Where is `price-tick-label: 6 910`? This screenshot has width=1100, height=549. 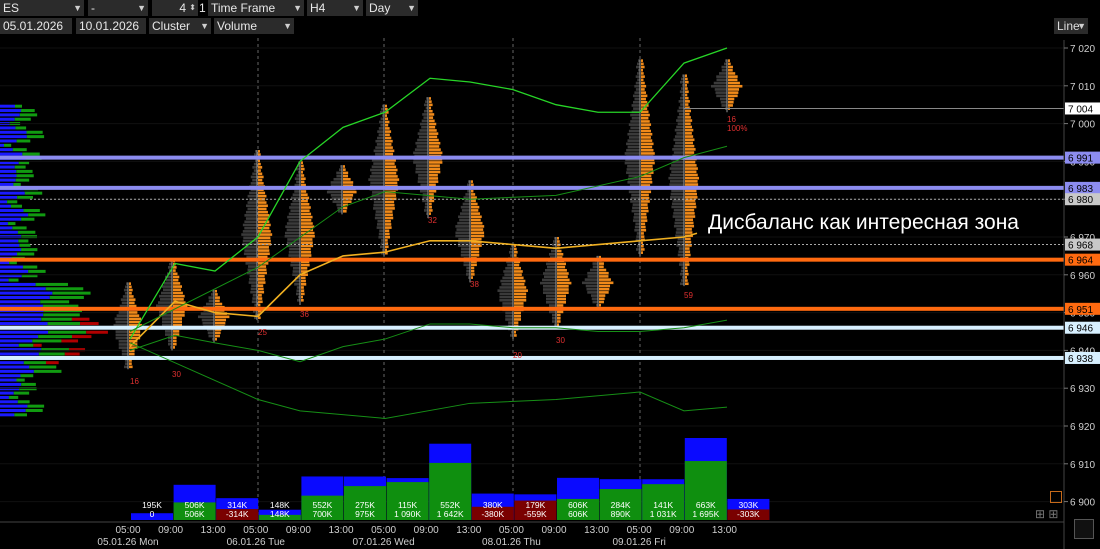
price-tick-label: 6 910 is located at coordinates (1082, 465).